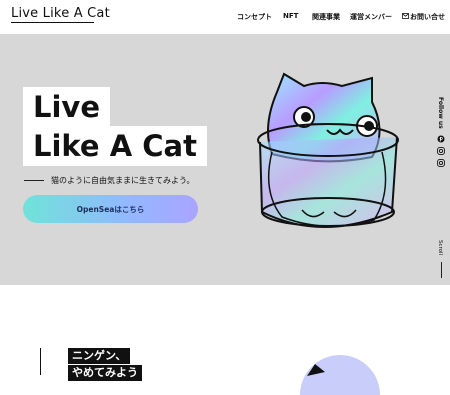 The image size is (450, 395). What do you see at coordinates (440, 248) in the screenshot?
I see `scroll-label: Scroll` at bounding box center [440, 248].